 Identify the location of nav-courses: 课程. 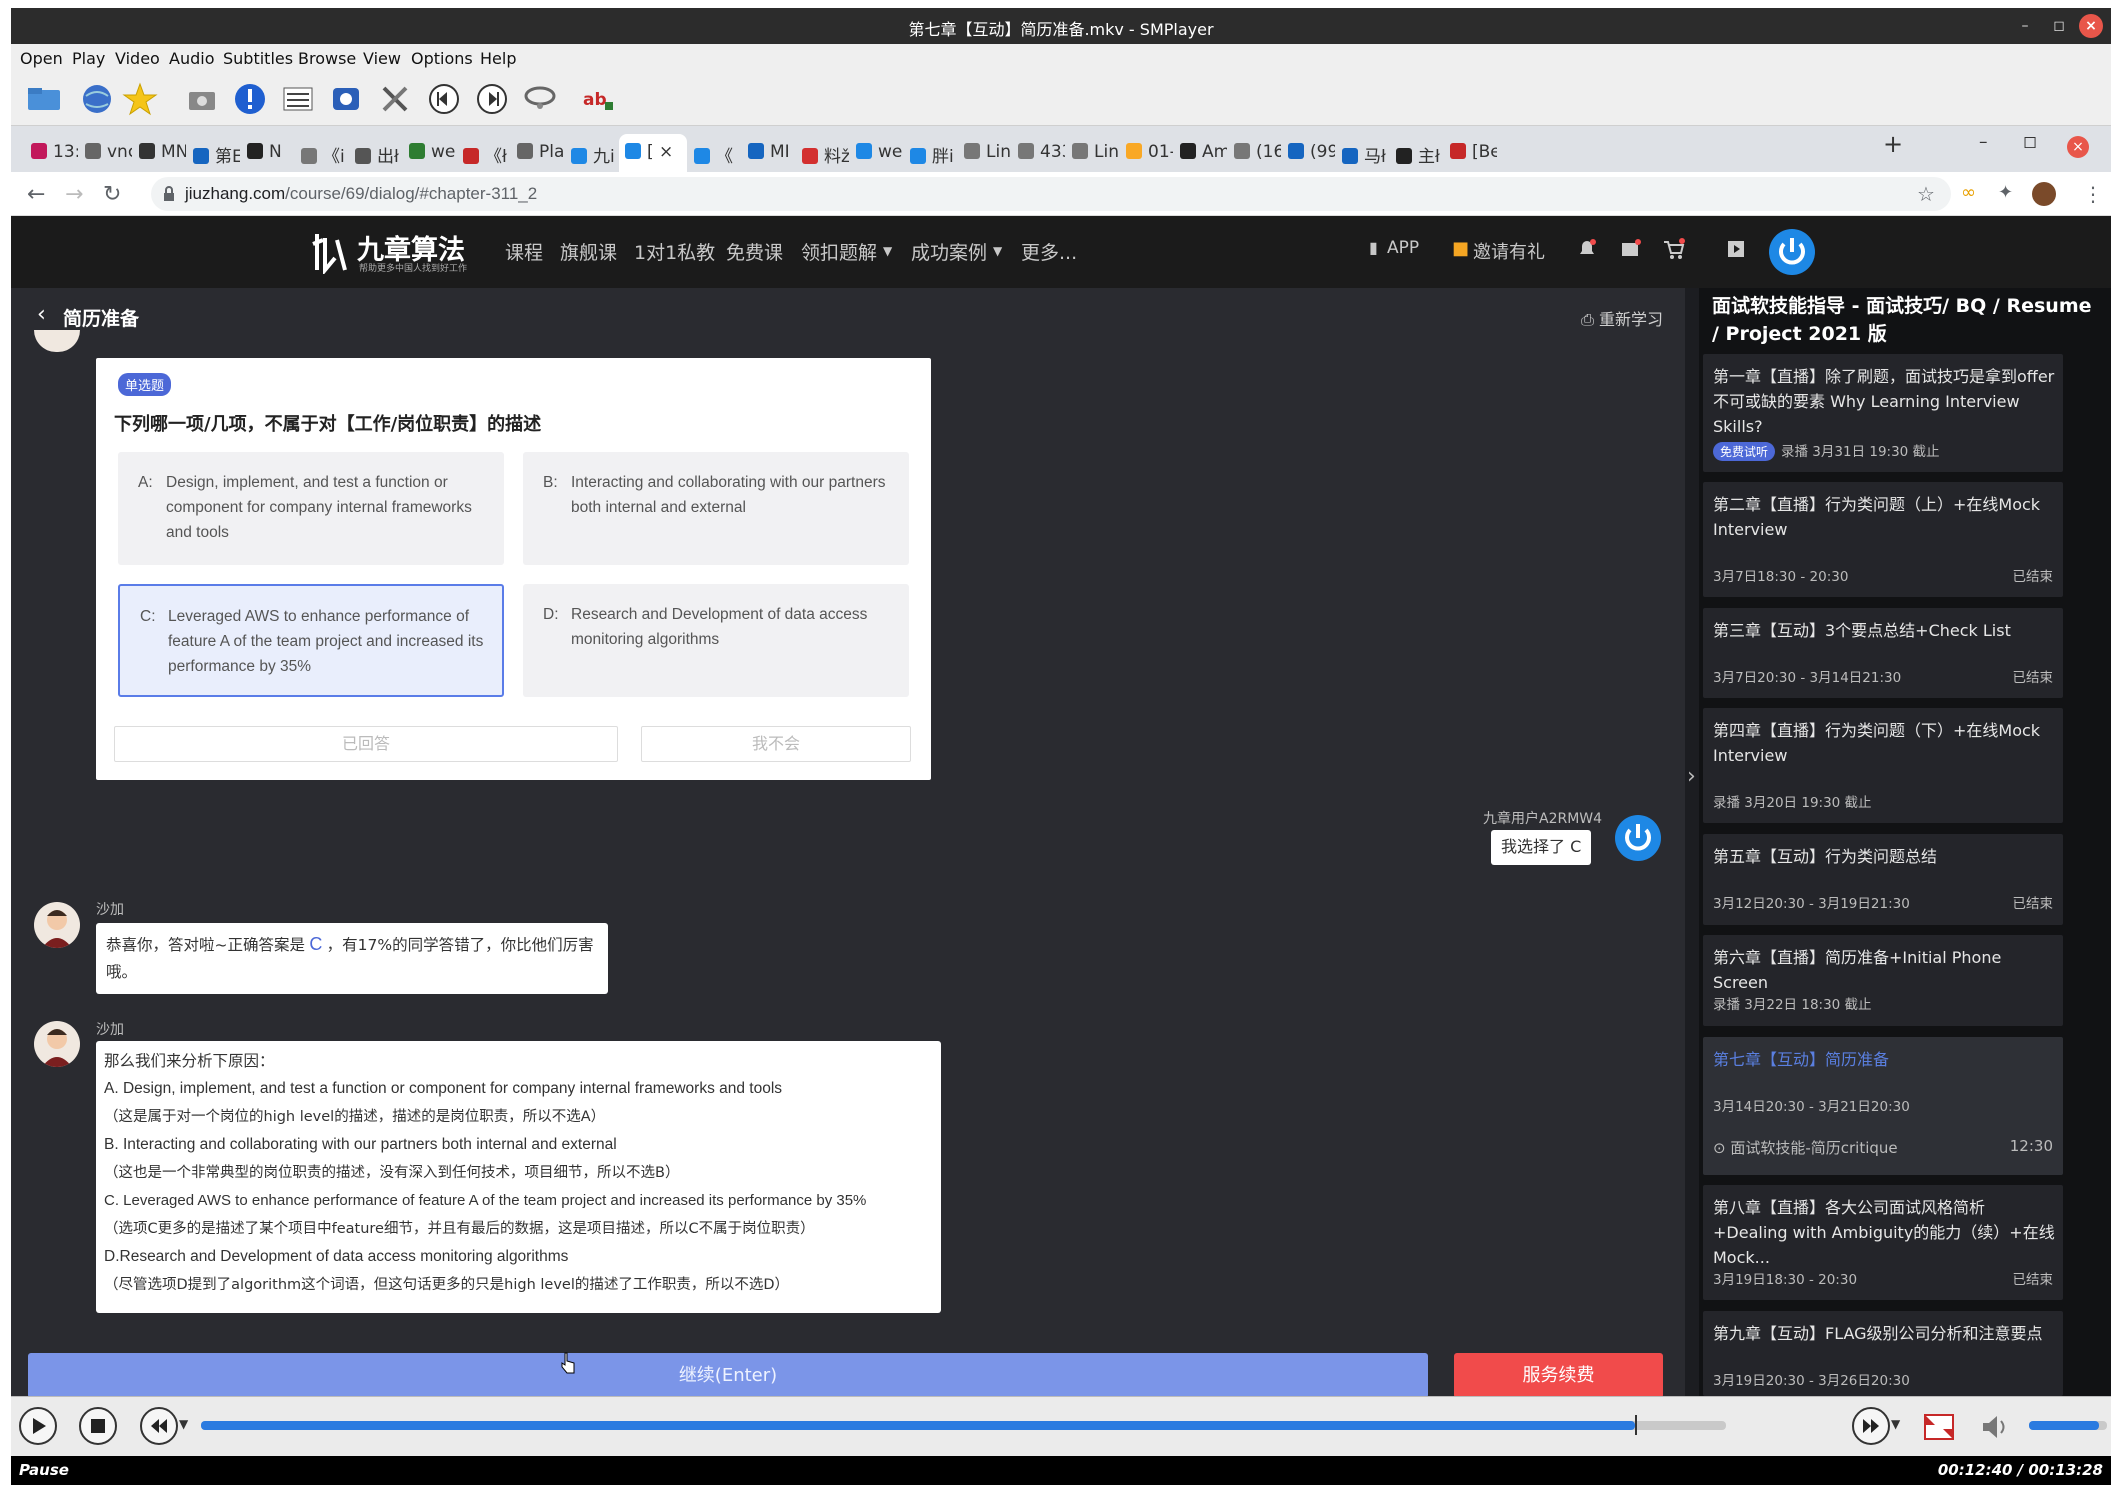
(524, 251).